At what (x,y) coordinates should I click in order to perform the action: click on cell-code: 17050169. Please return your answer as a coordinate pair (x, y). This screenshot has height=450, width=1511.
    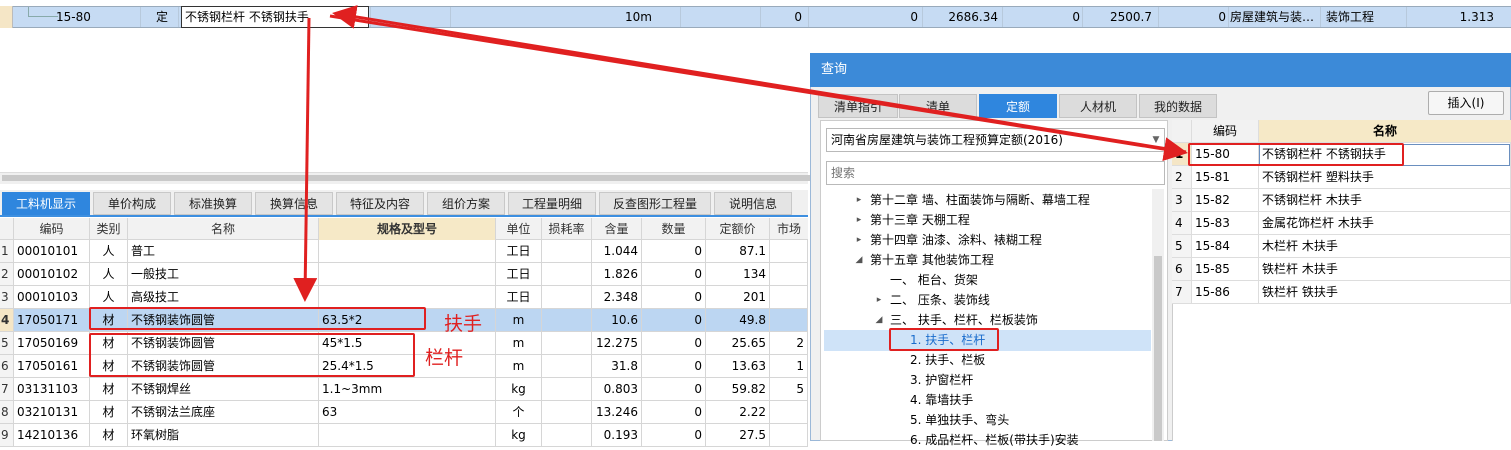
    Looking at the image, I should click on (52, 343).